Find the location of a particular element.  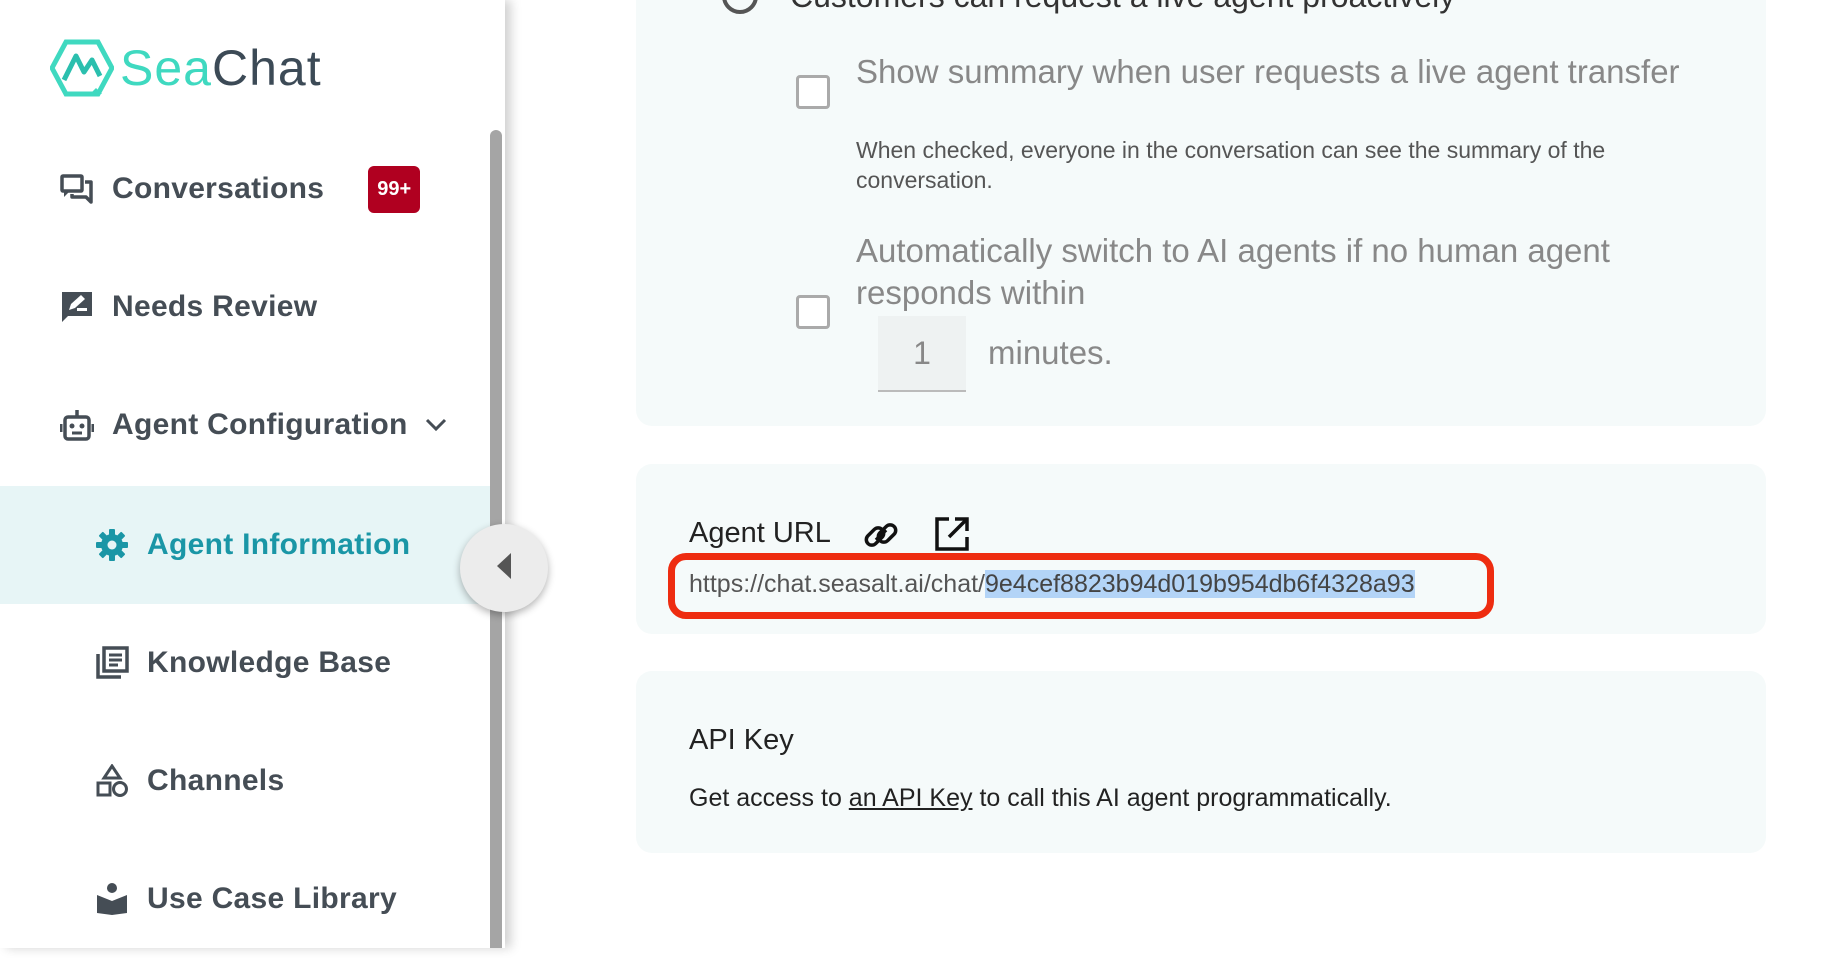

rate-review-icon is located at coordinates (77, 307).